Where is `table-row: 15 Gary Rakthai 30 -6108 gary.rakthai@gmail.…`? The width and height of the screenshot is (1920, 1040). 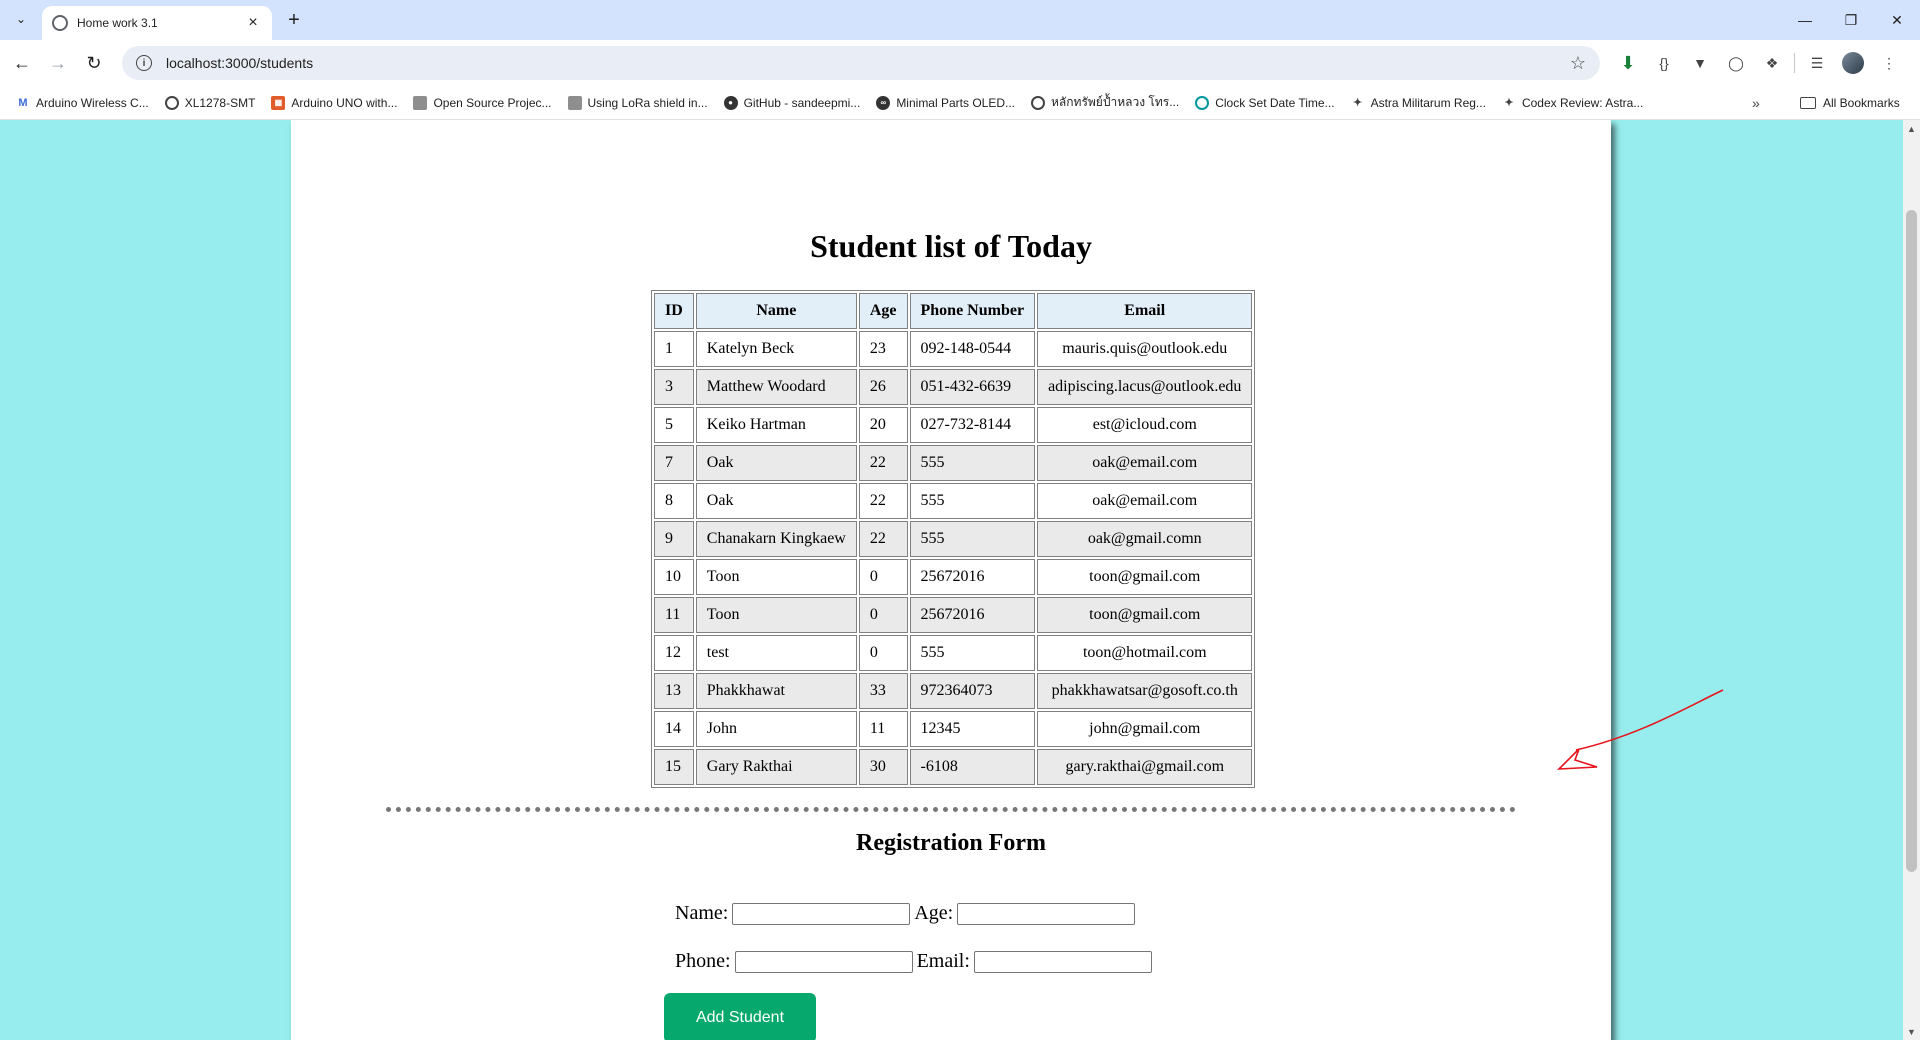
table-row: 15 Gary Rakthai 30 -6108 gary.rakthai@gmail.… is located at coordinates (953, 767).